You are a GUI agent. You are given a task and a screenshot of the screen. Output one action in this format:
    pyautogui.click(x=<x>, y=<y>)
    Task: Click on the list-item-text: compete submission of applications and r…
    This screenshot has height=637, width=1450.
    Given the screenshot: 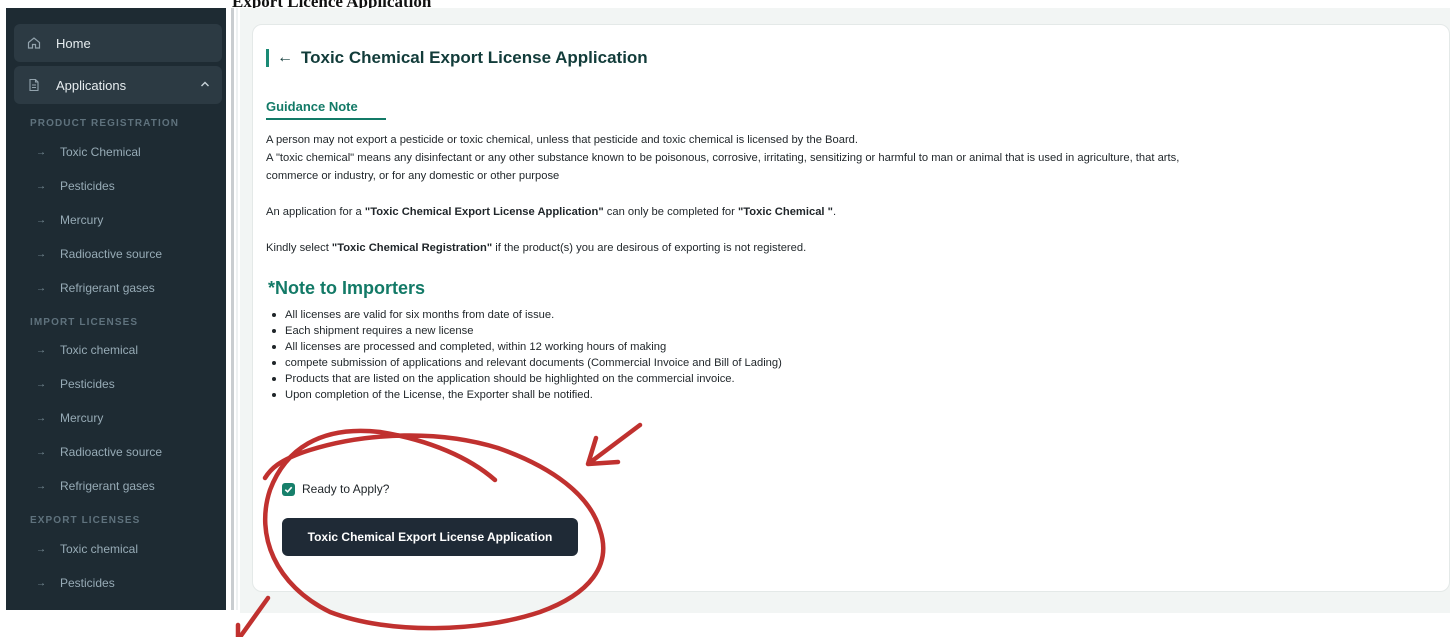 What is the action you would take?
    pyautogui.click(x=533, y=363)
    